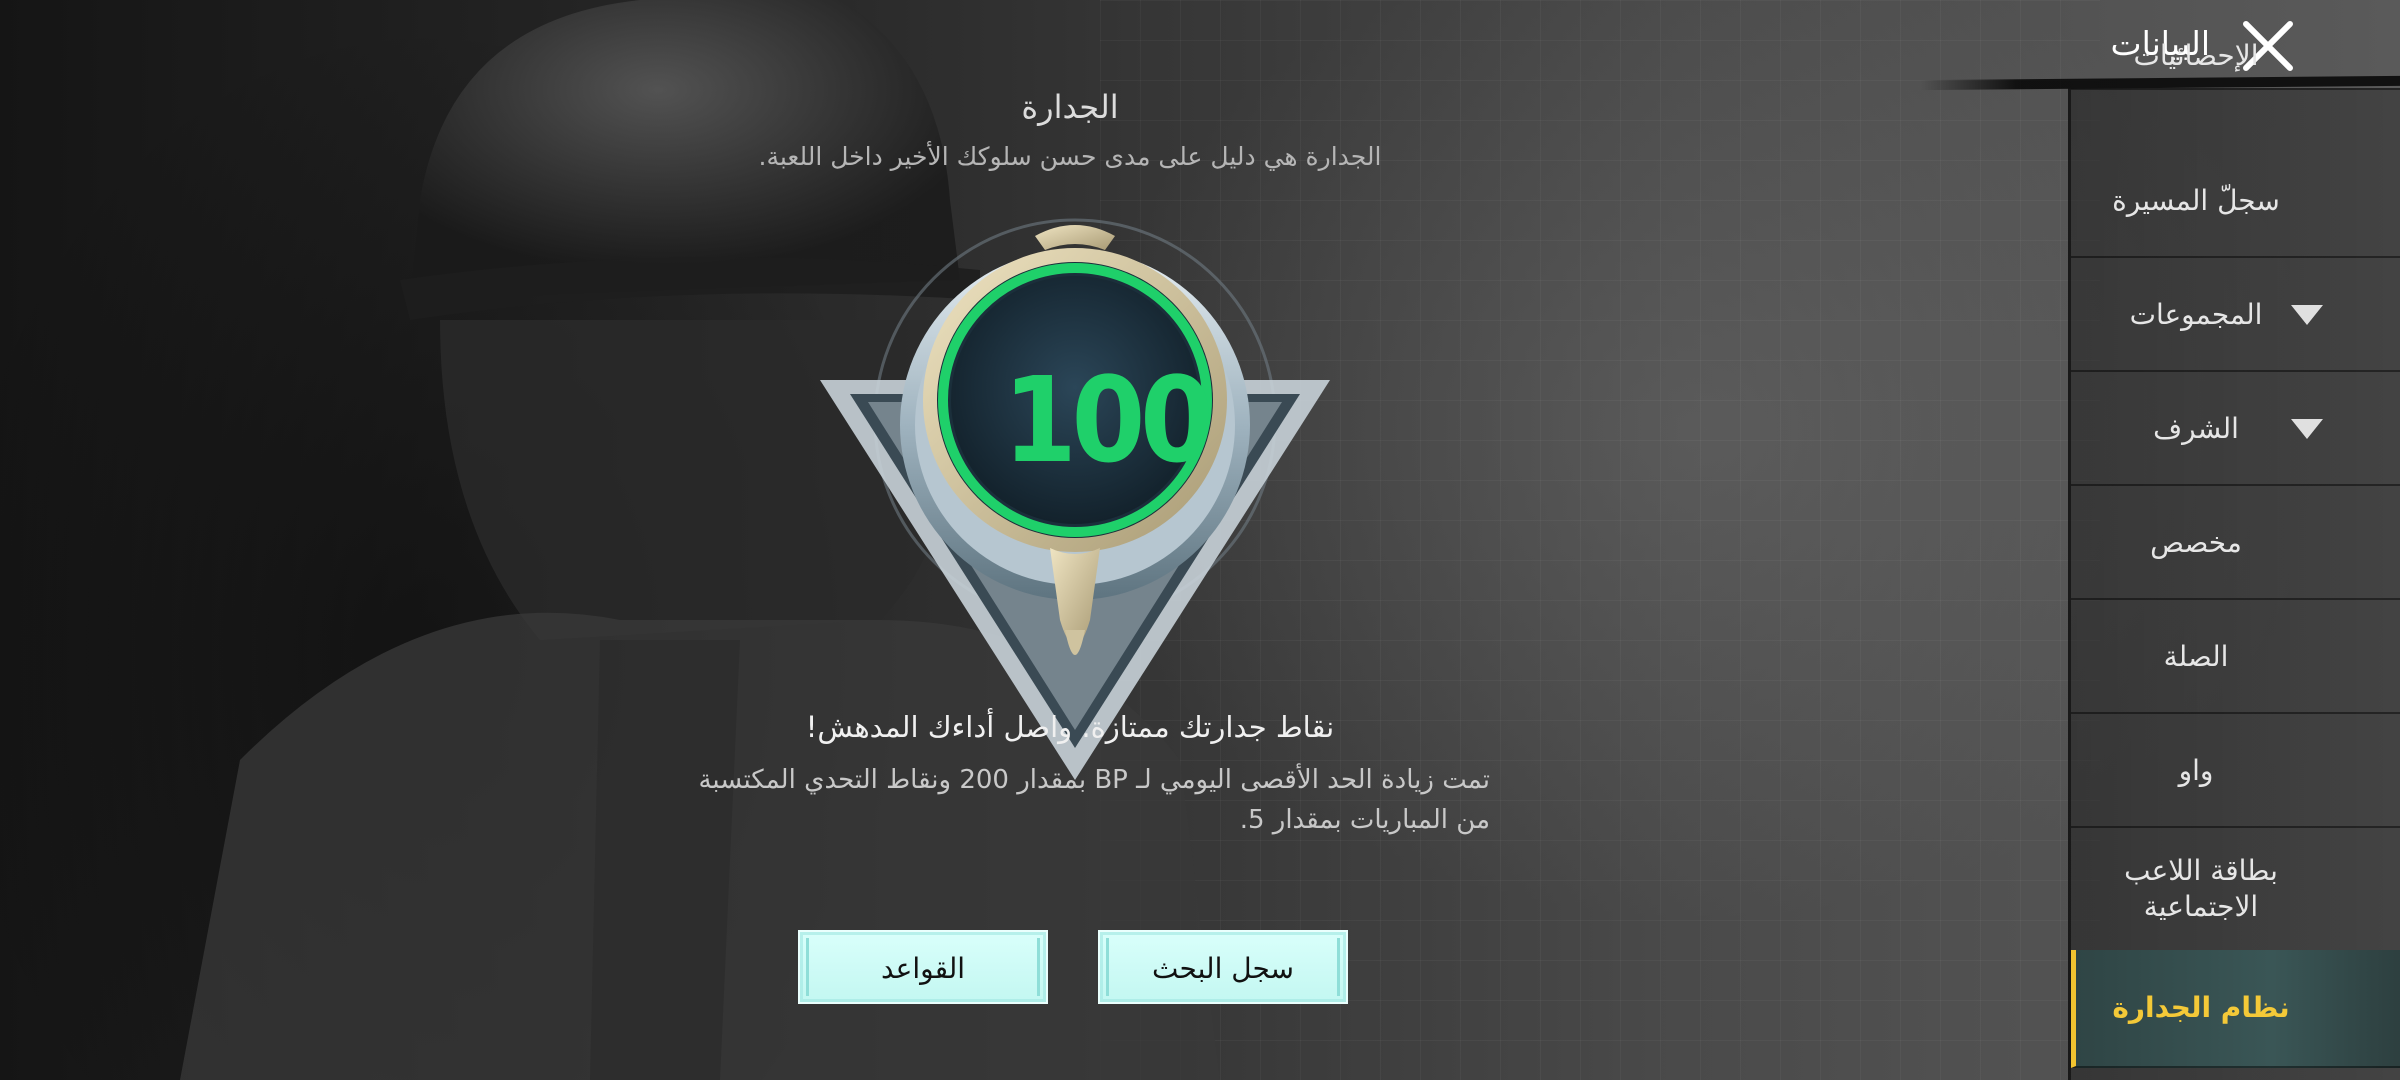 The height and width of the screenshot is (1080, 2400). Describe the element at coordinates (2196, 542) in the screenshot. I see `sidebar-item-label: مخصص` at that location.